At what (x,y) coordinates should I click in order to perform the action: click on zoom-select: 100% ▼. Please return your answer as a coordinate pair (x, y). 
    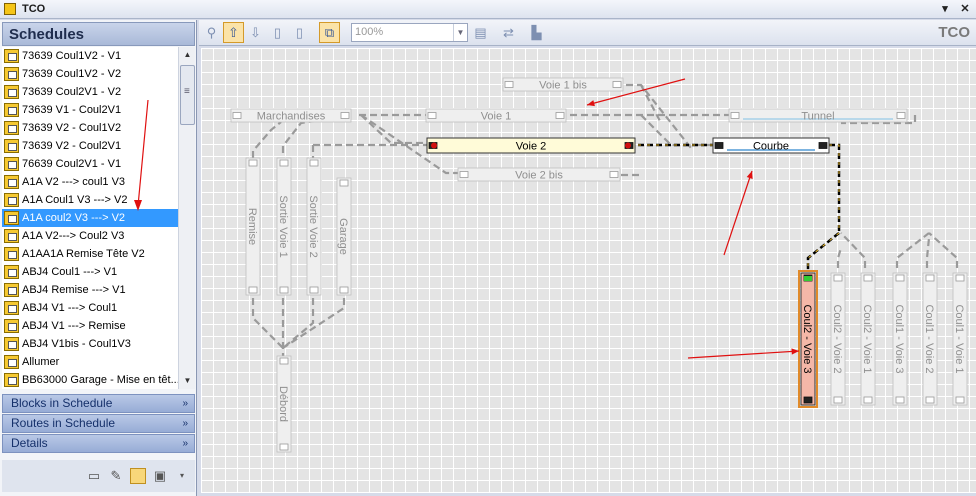
    Looking at the image, I should click on (409, 32).